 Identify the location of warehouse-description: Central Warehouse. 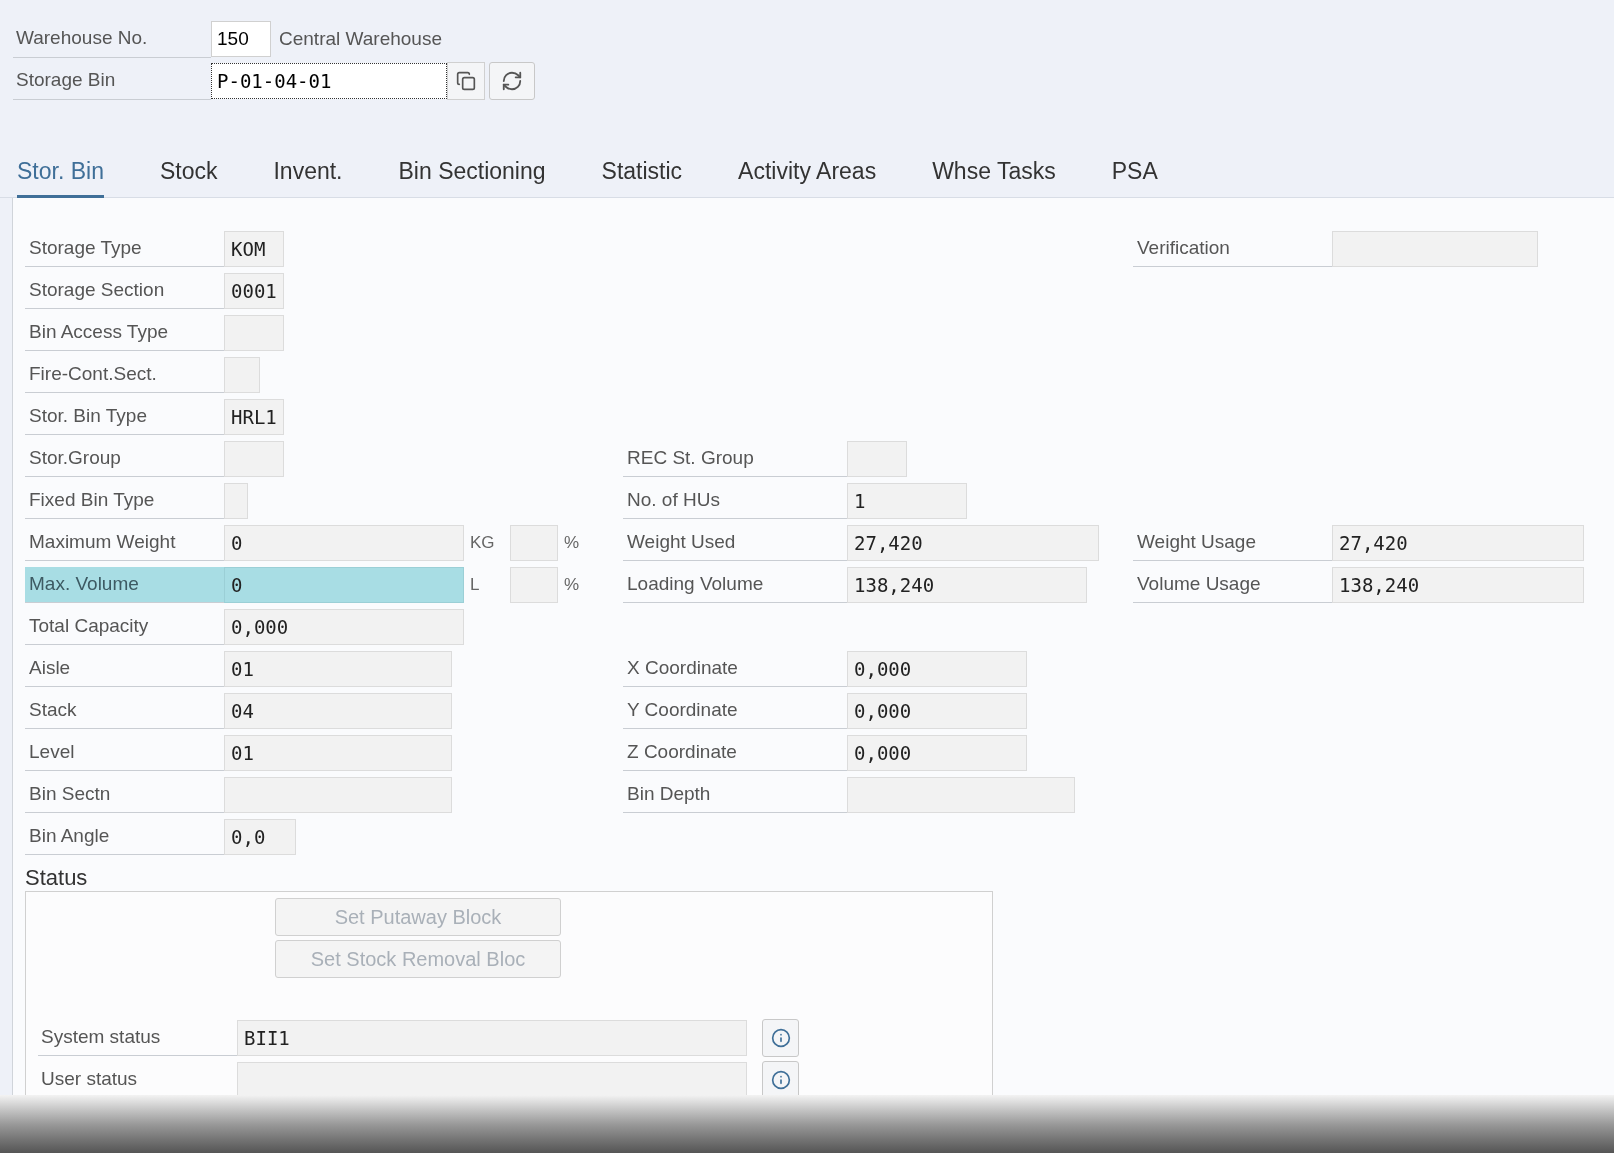
(360, 38).